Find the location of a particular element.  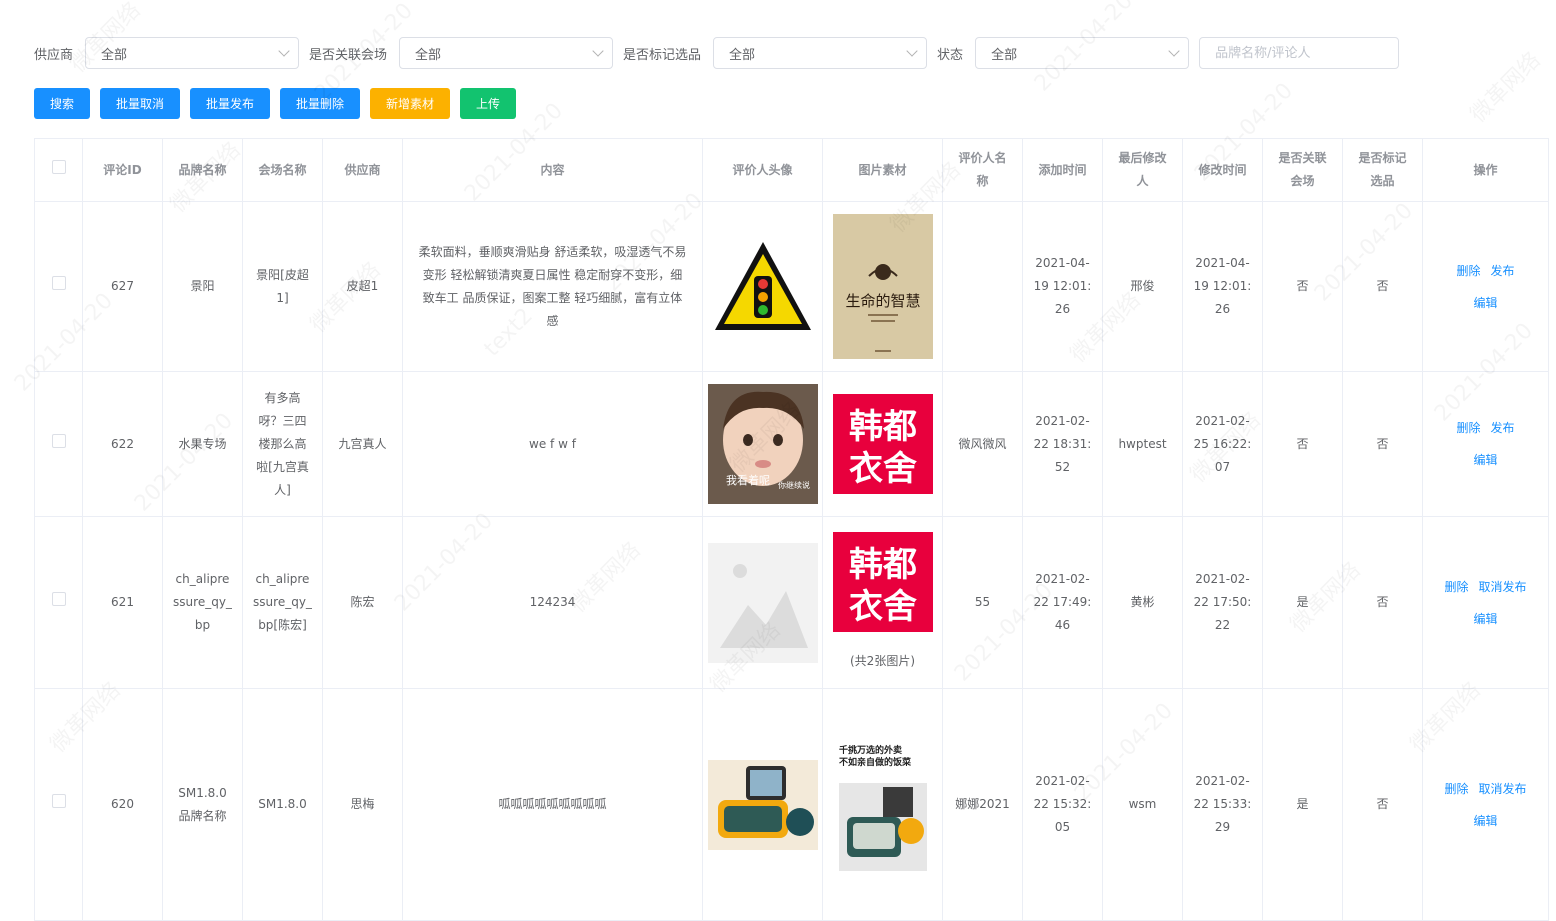

comment-id: 622 is located at coordinates (122, 444).